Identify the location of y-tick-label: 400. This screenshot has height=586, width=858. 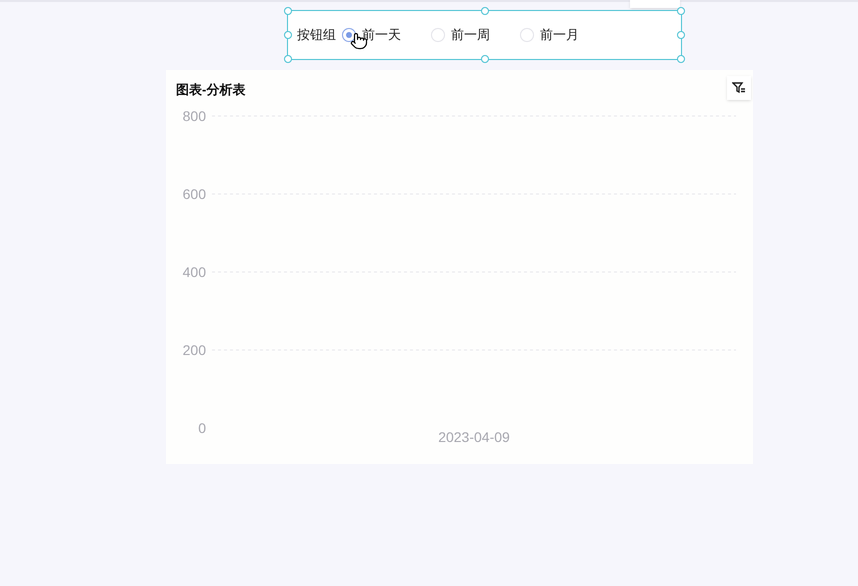
(194, 272).